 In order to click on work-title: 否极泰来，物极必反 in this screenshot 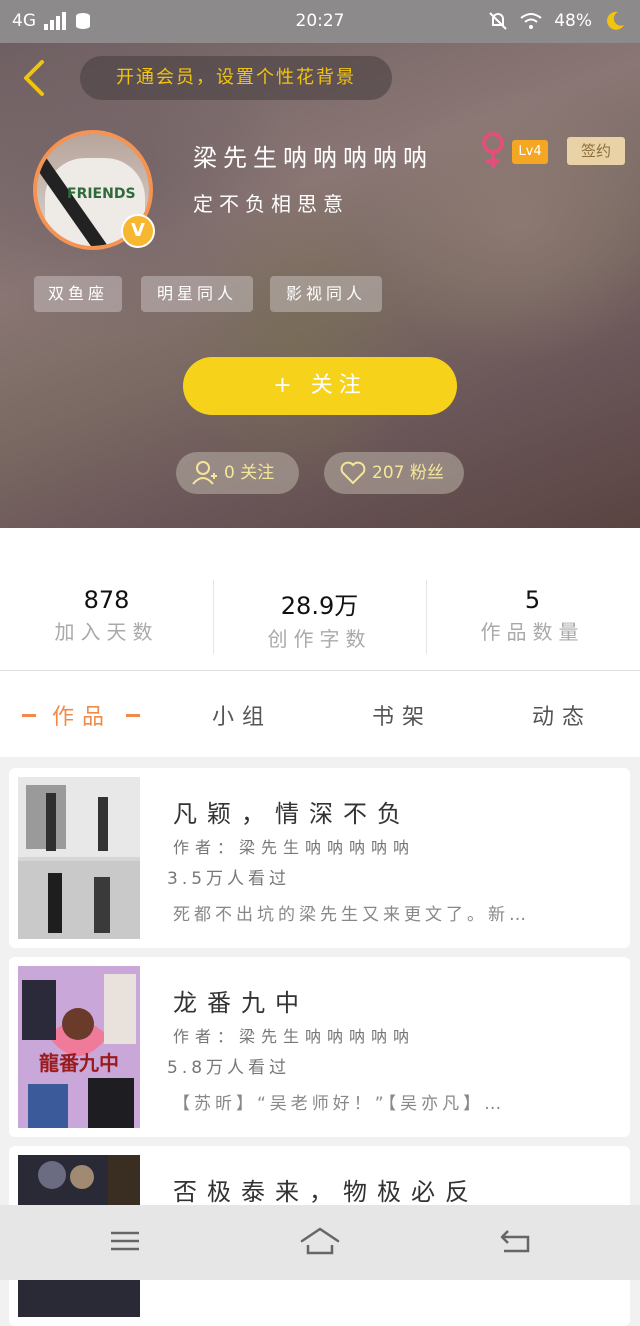, I will do `click(326, 1192)`.